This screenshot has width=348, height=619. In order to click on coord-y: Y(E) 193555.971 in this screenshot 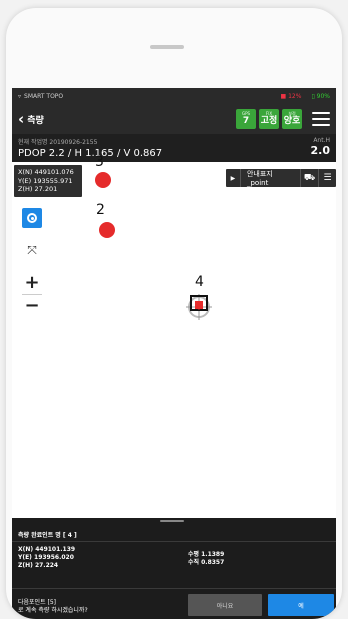, I will do `click(45, 180)`.